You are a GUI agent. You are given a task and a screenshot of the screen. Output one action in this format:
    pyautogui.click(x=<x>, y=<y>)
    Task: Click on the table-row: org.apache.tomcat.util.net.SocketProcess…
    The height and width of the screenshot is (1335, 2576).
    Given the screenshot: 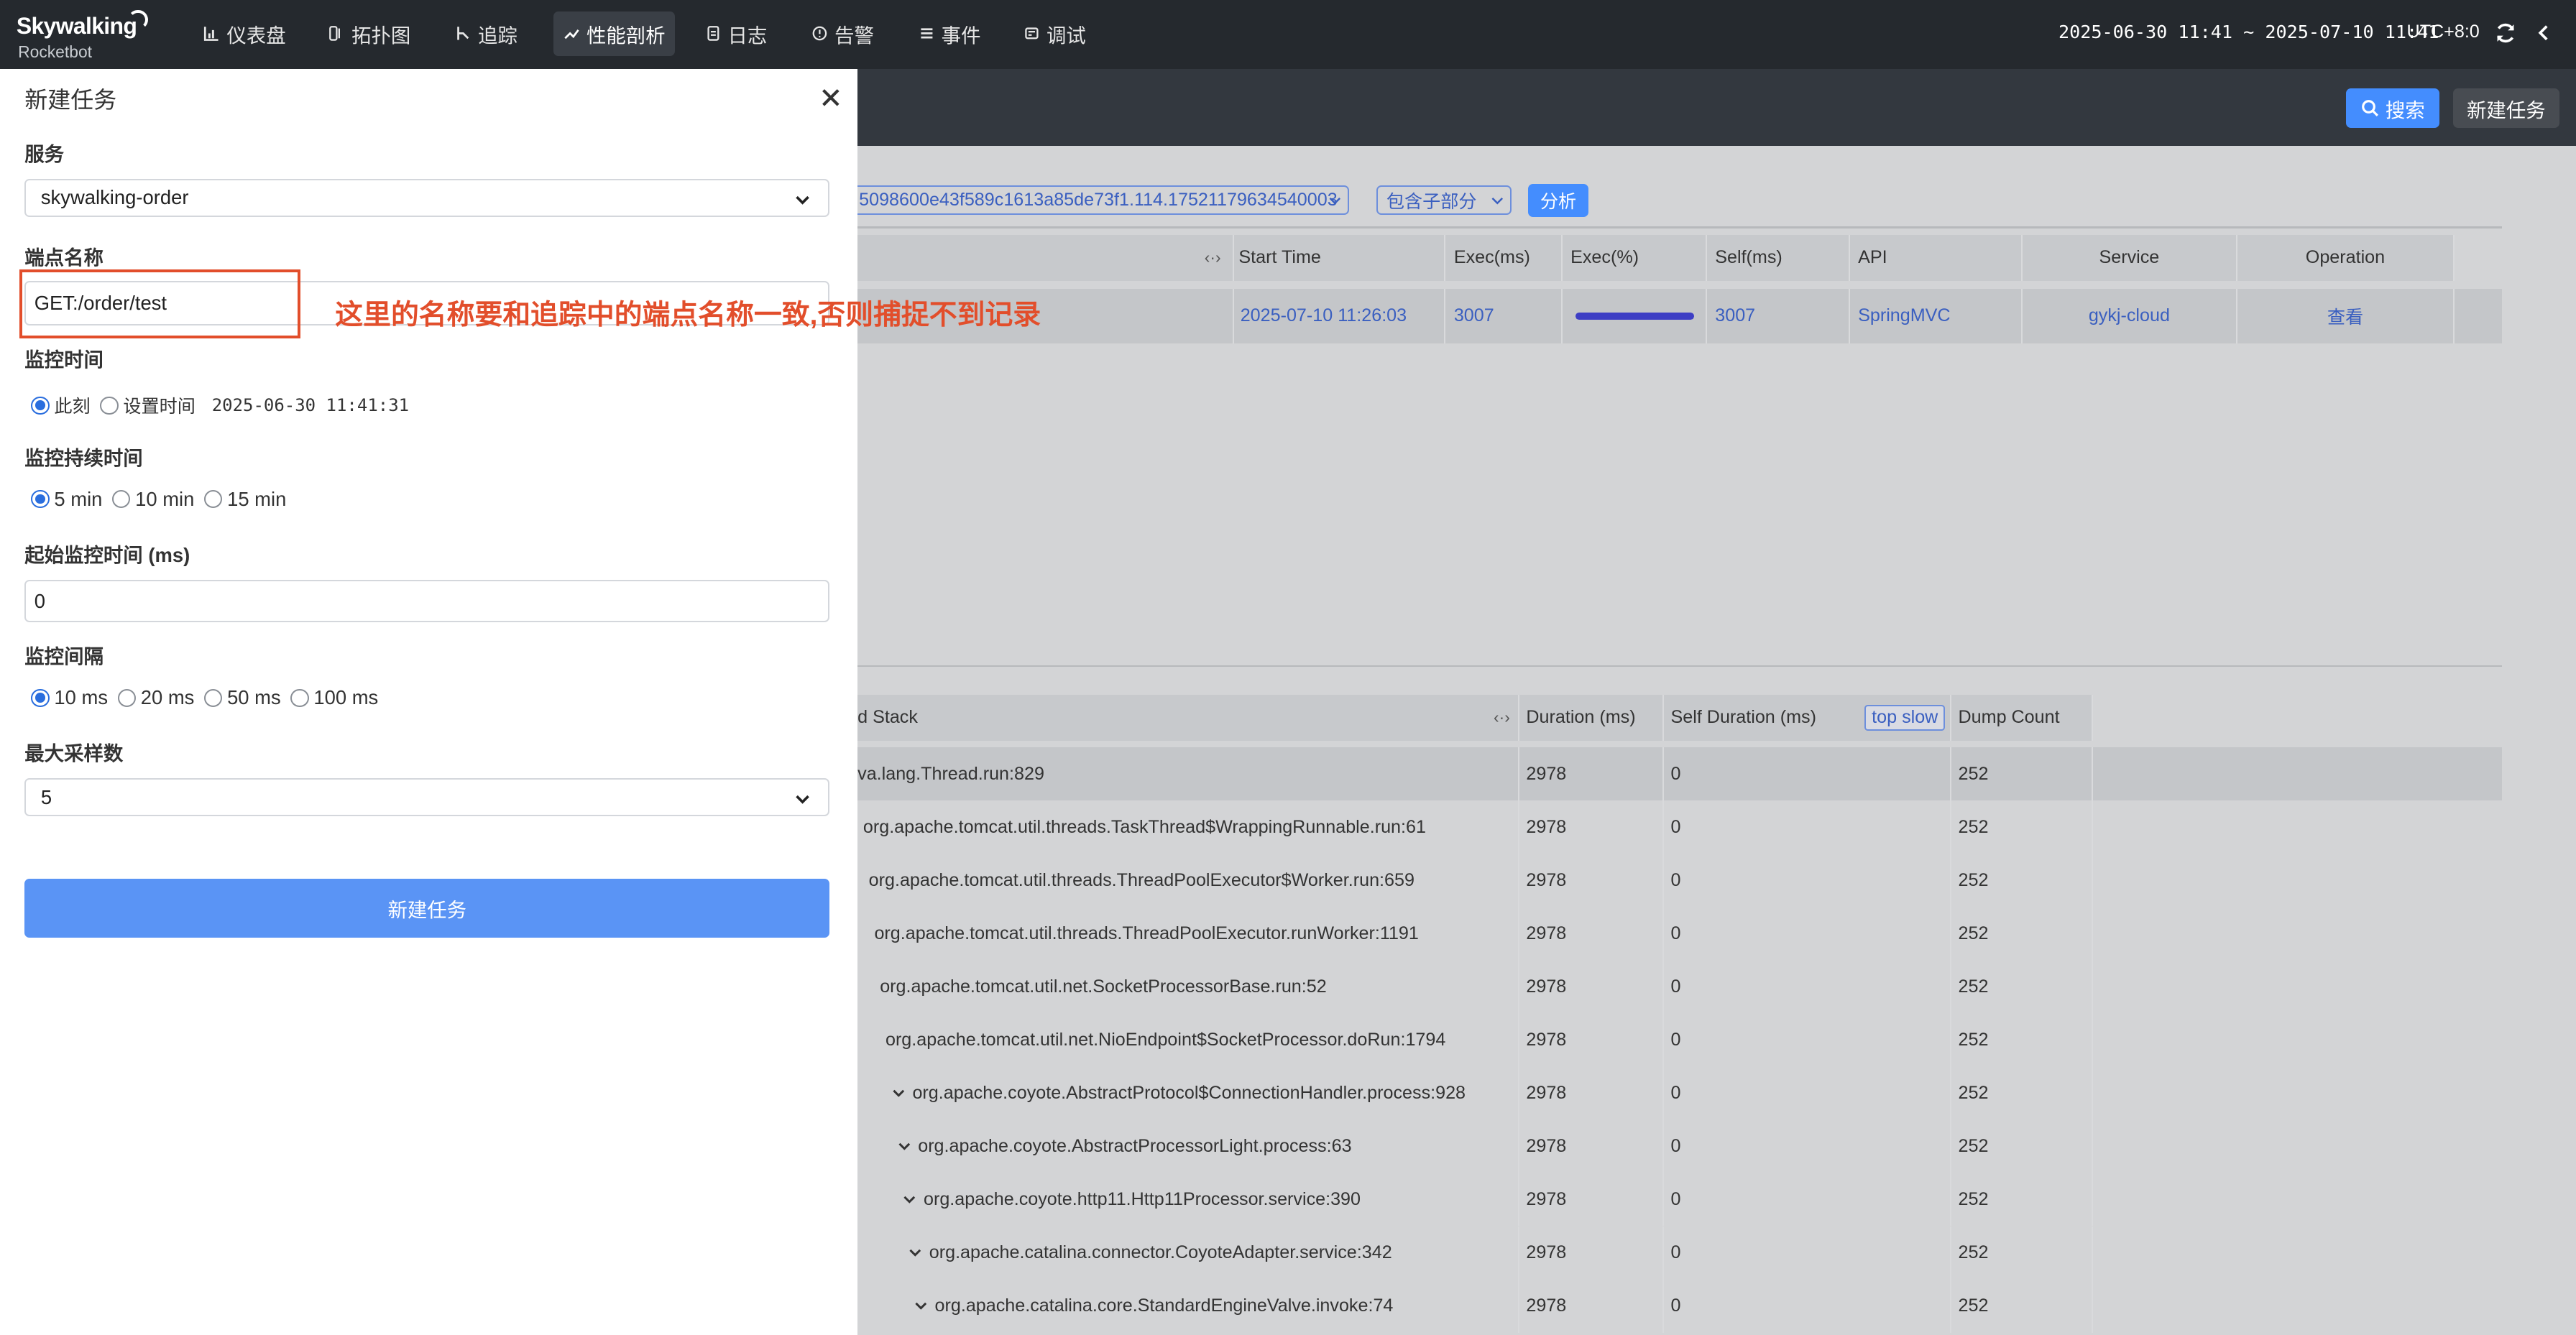 What is the action you would take?
    pyautogui.click(x=1679, y=987)
    